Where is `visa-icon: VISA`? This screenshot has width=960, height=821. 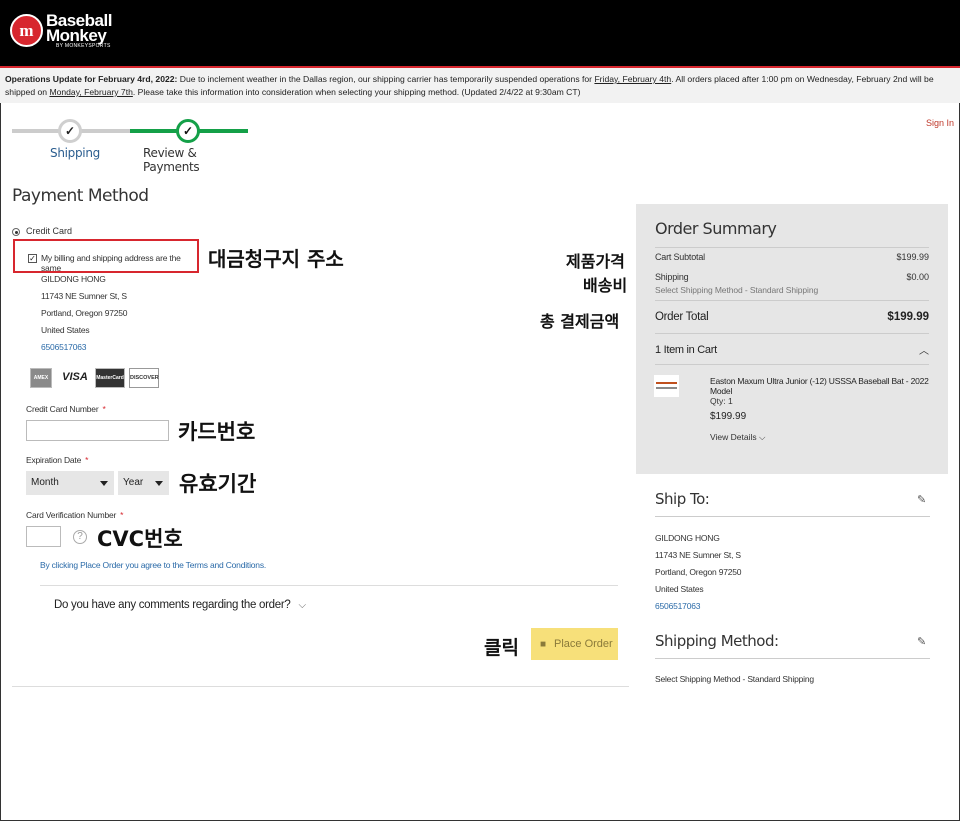
visa-icon: VISA is located at coordinates (75, 377).